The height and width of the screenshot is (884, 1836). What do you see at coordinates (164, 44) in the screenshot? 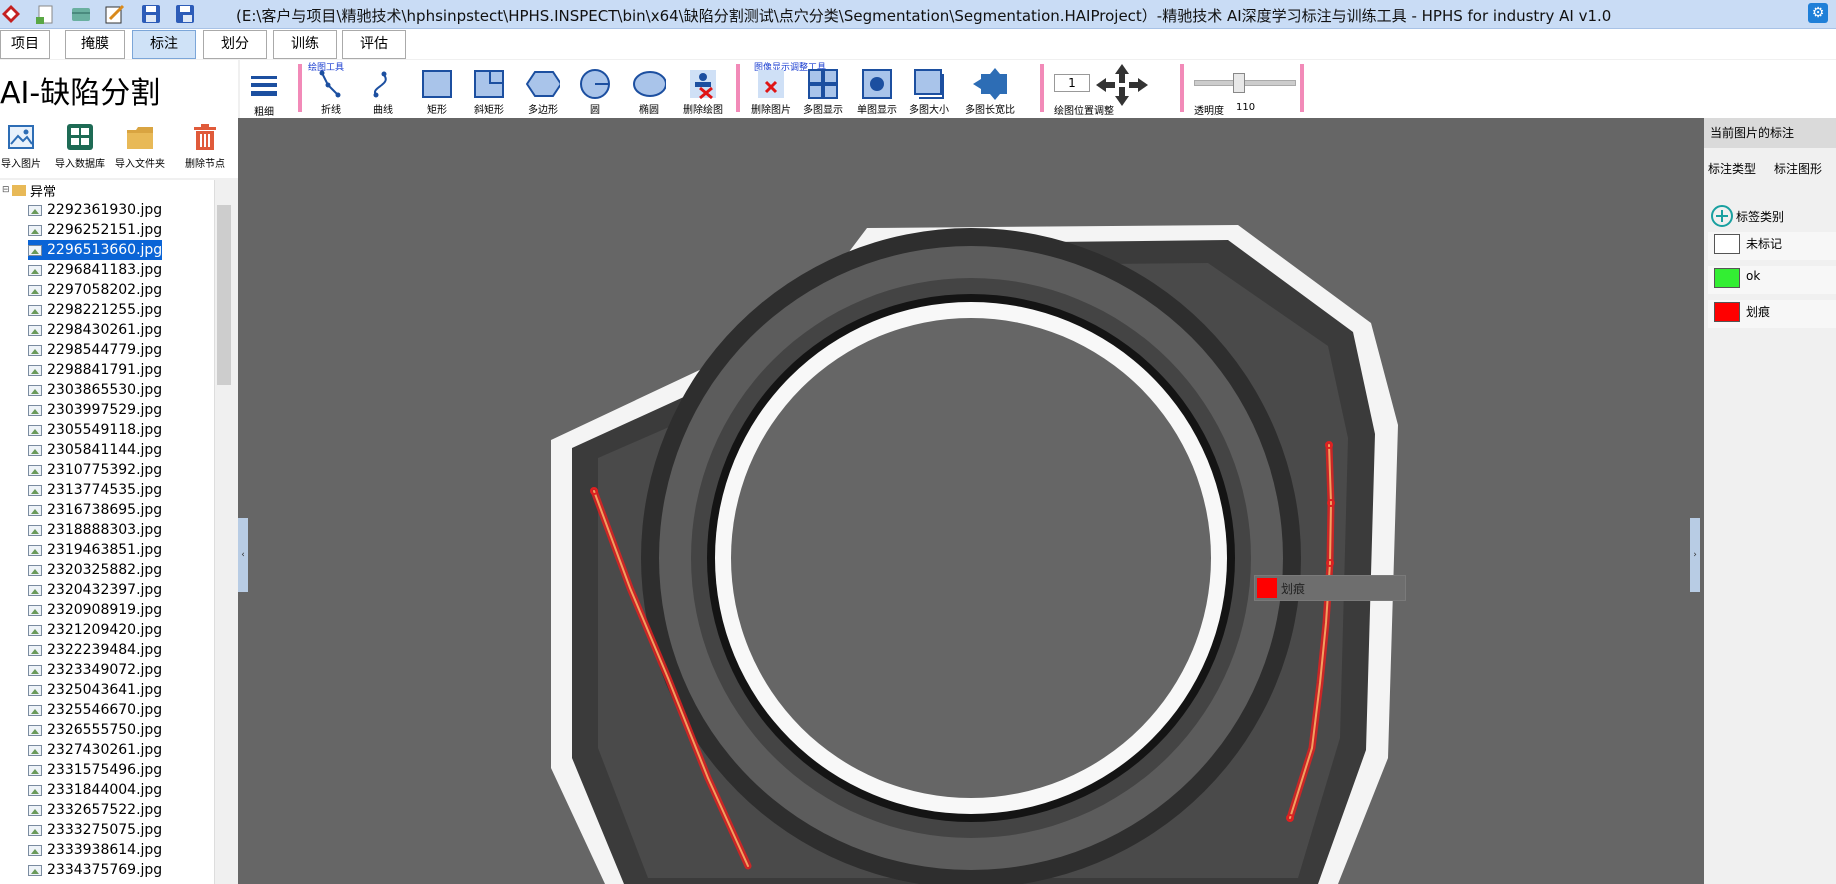
I see `tab-annotate: 标注` at bounding box center [164, 44].